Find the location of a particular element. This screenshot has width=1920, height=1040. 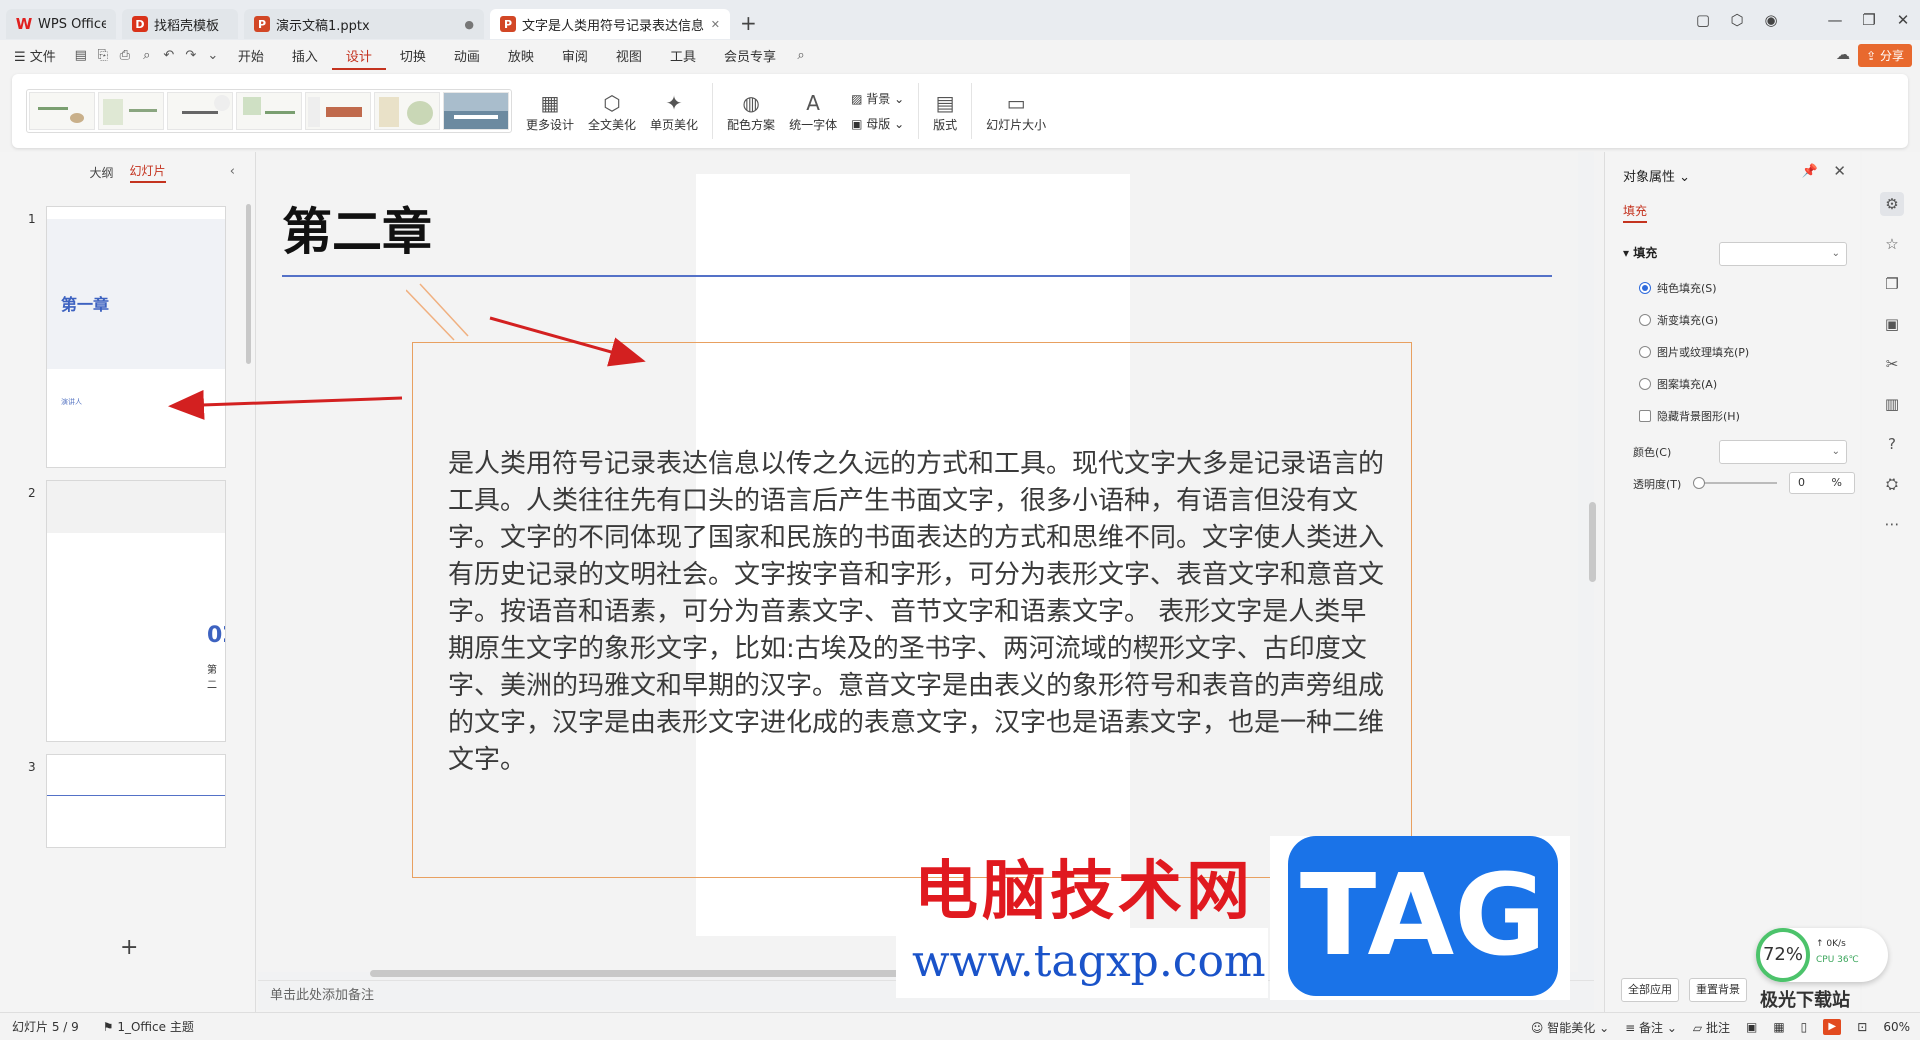

new-tab-button: + is located at coordinates (748, 23).